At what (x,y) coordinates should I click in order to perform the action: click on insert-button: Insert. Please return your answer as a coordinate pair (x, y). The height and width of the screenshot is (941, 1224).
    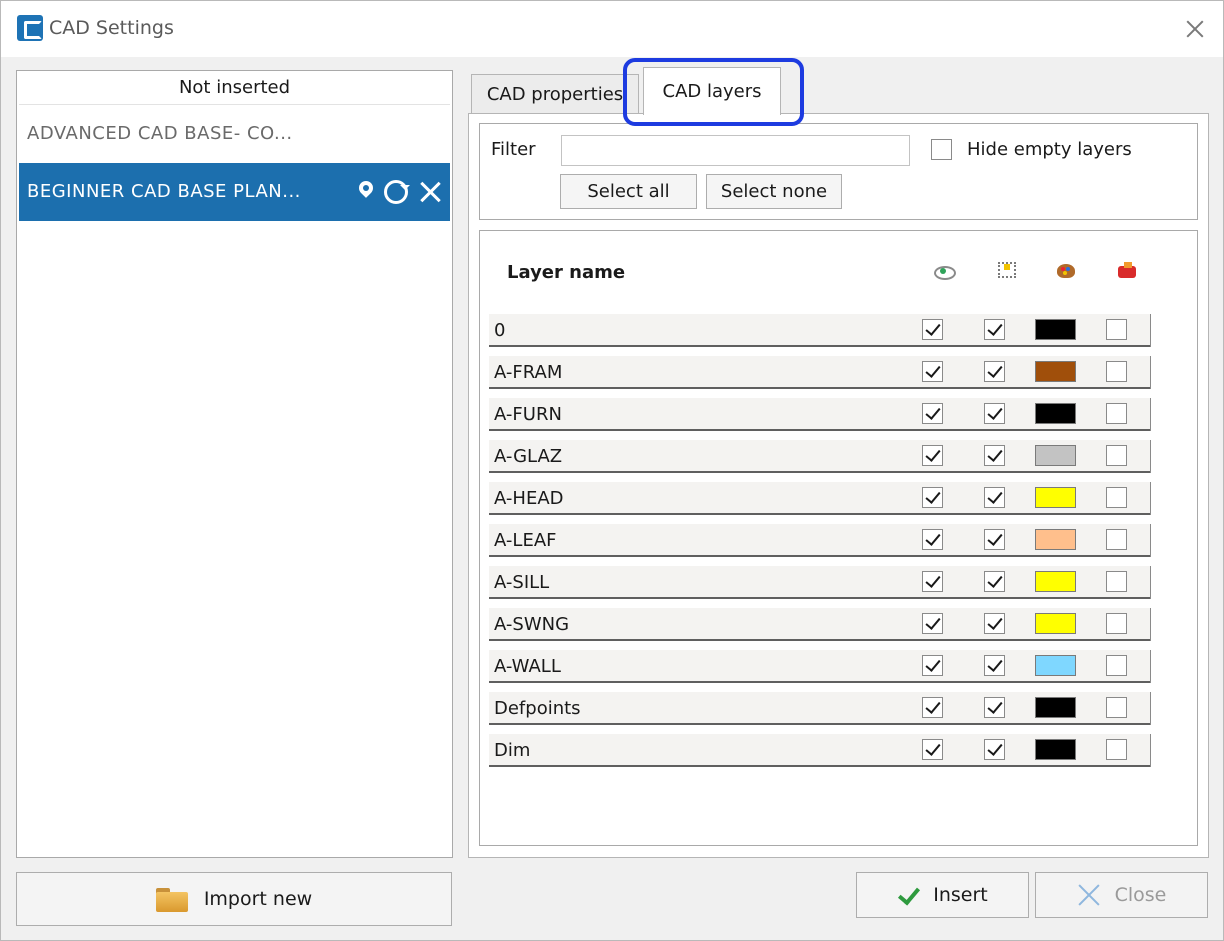
    Looking at the image, I should click on (942, 895).